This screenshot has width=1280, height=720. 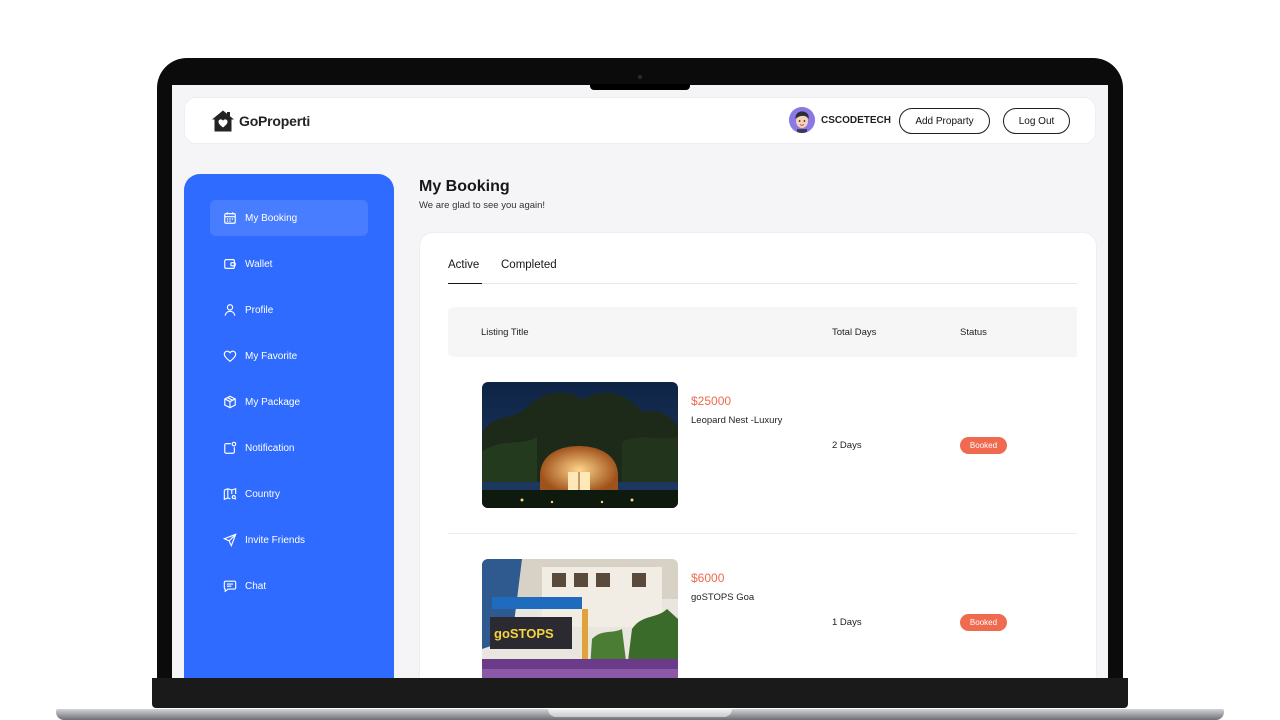 I want to click on sidebar-item-my-favorite: My Favorite, so click(x=289, y=356).